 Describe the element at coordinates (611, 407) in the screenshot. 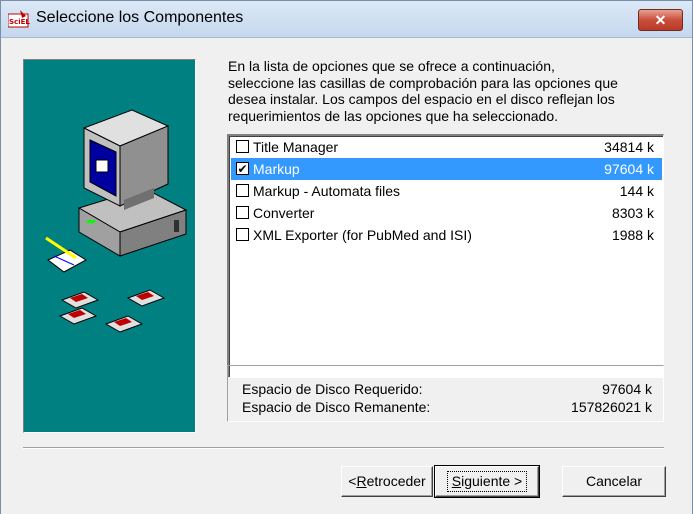

I see `disk-remaining-value: 157826021 k` at that location.